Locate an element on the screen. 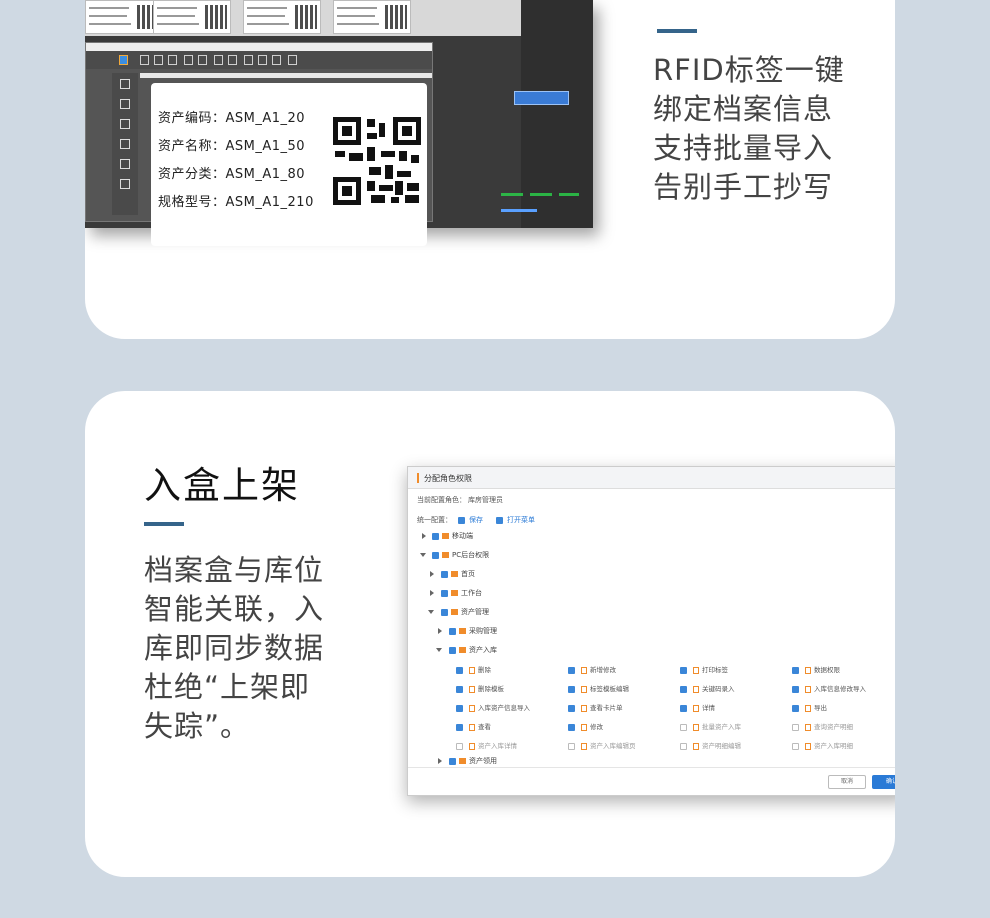 The width and height of the screenshot is (990, 918). new-icon is located at coordinates (144, 60).